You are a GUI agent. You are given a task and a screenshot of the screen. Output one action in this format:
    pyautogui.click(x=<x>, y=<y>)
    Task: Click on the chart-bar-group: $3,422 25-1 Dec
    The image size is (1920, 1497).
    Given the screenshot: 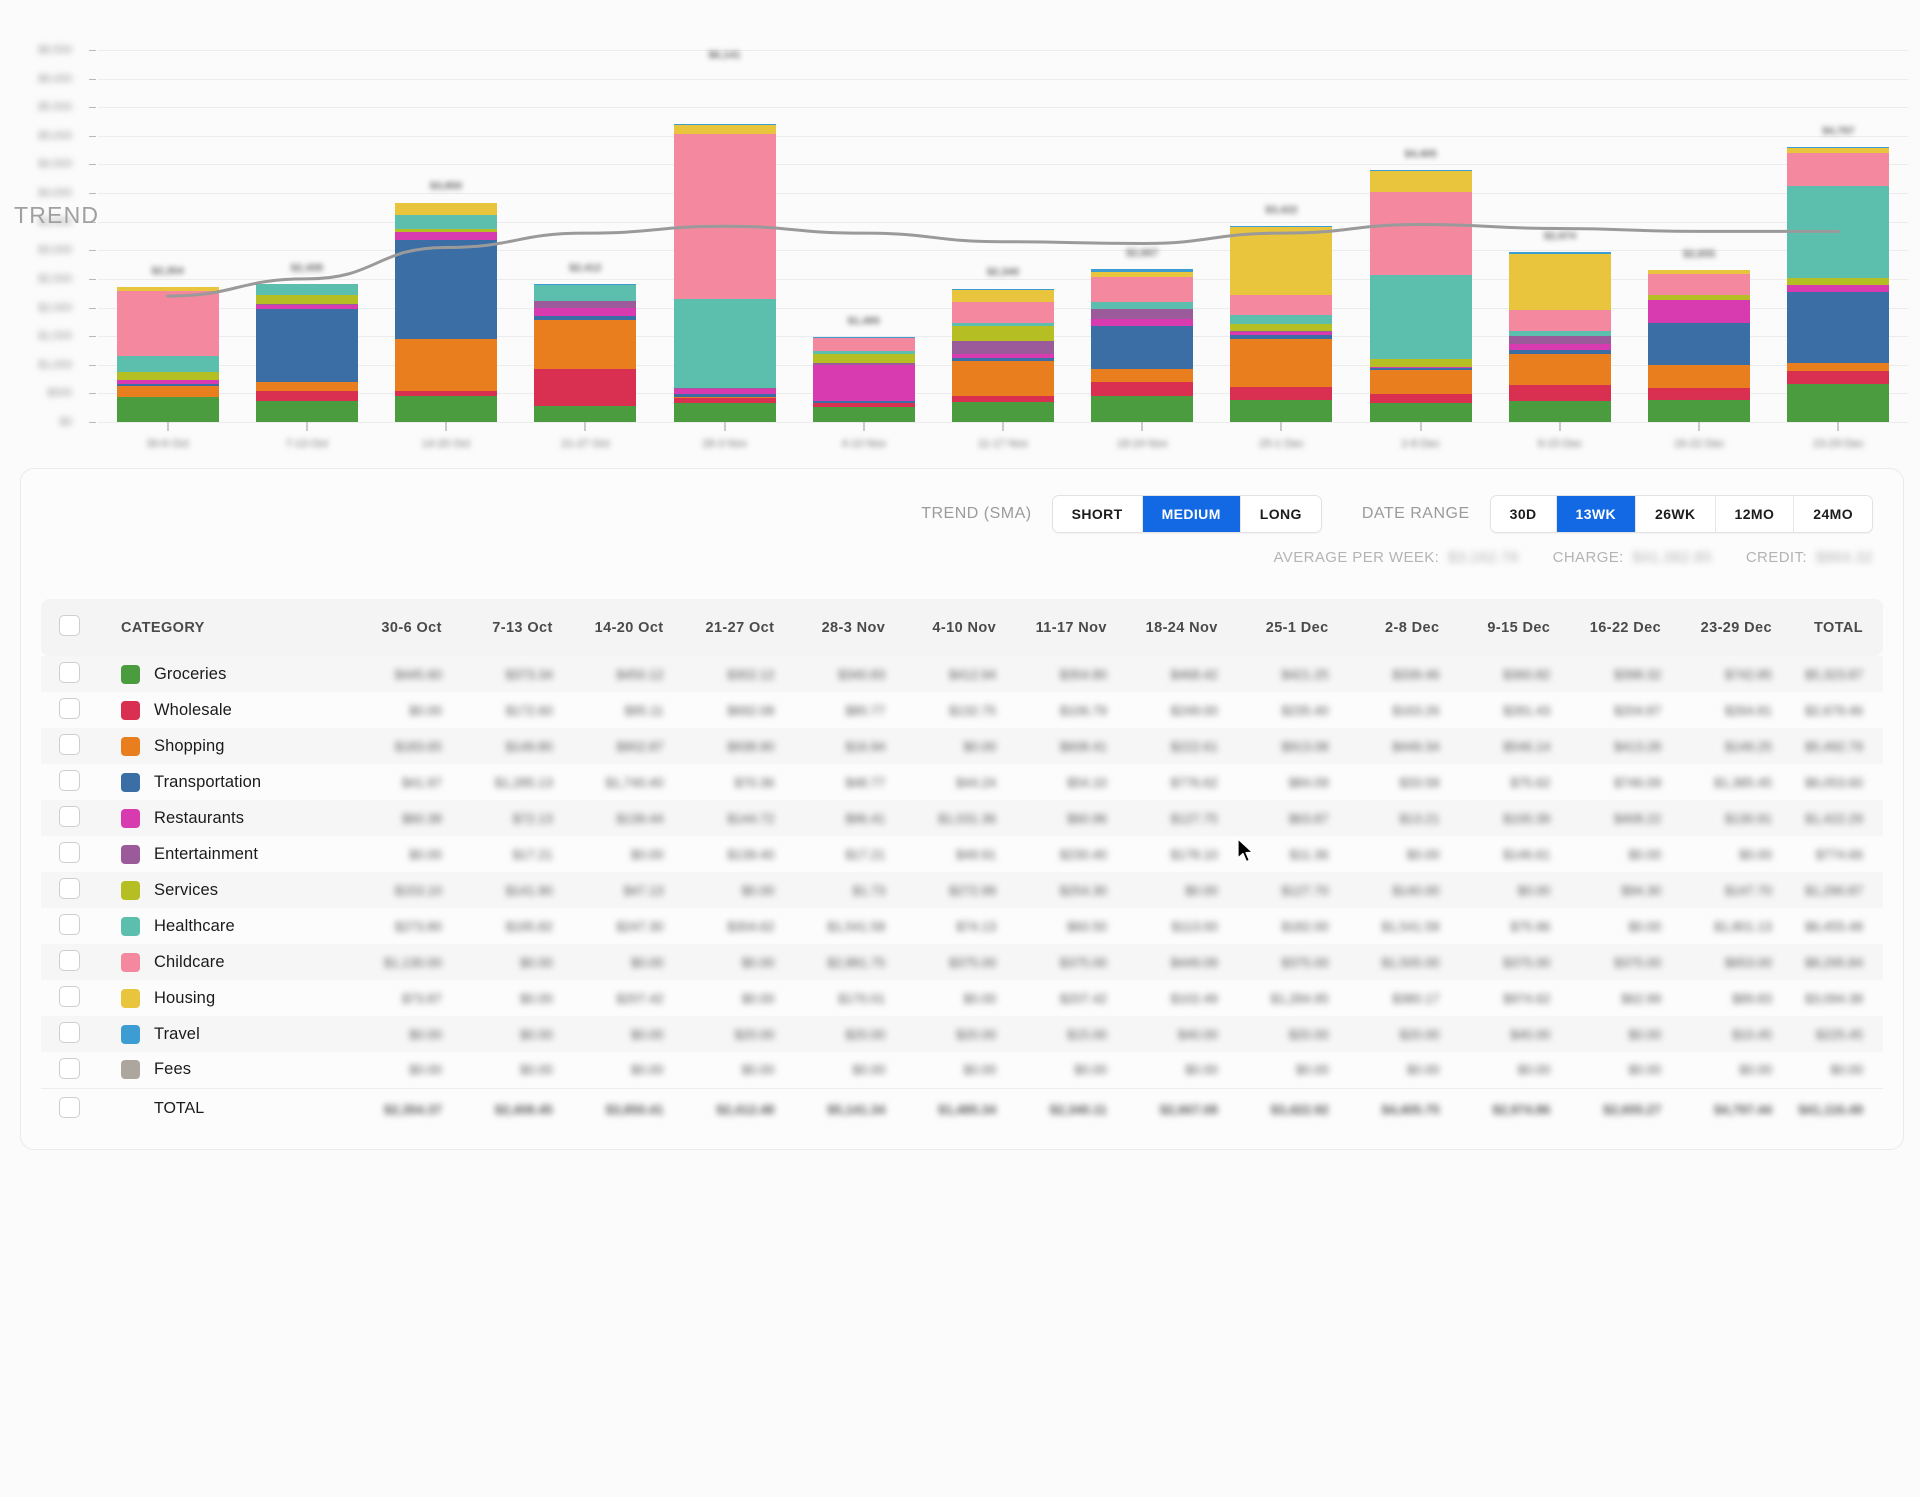 What is the action you would take?
    pyautogui.click(x=1281, y=250)
    